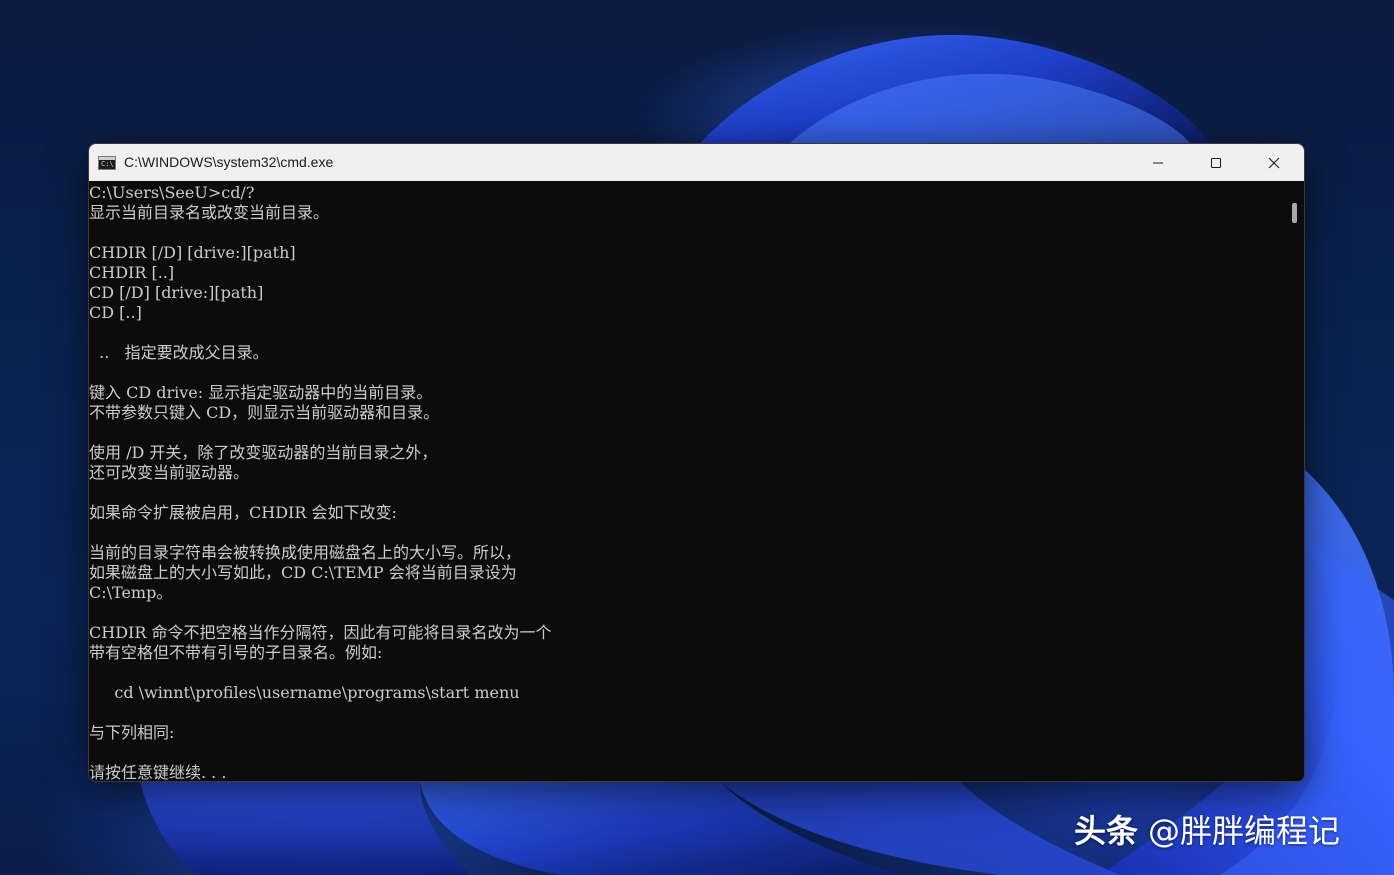  I want to click on console-line: 如果磁盘上的大小写如此，CD C:\TEMP 会将当前目录设为, so click(303, 572).